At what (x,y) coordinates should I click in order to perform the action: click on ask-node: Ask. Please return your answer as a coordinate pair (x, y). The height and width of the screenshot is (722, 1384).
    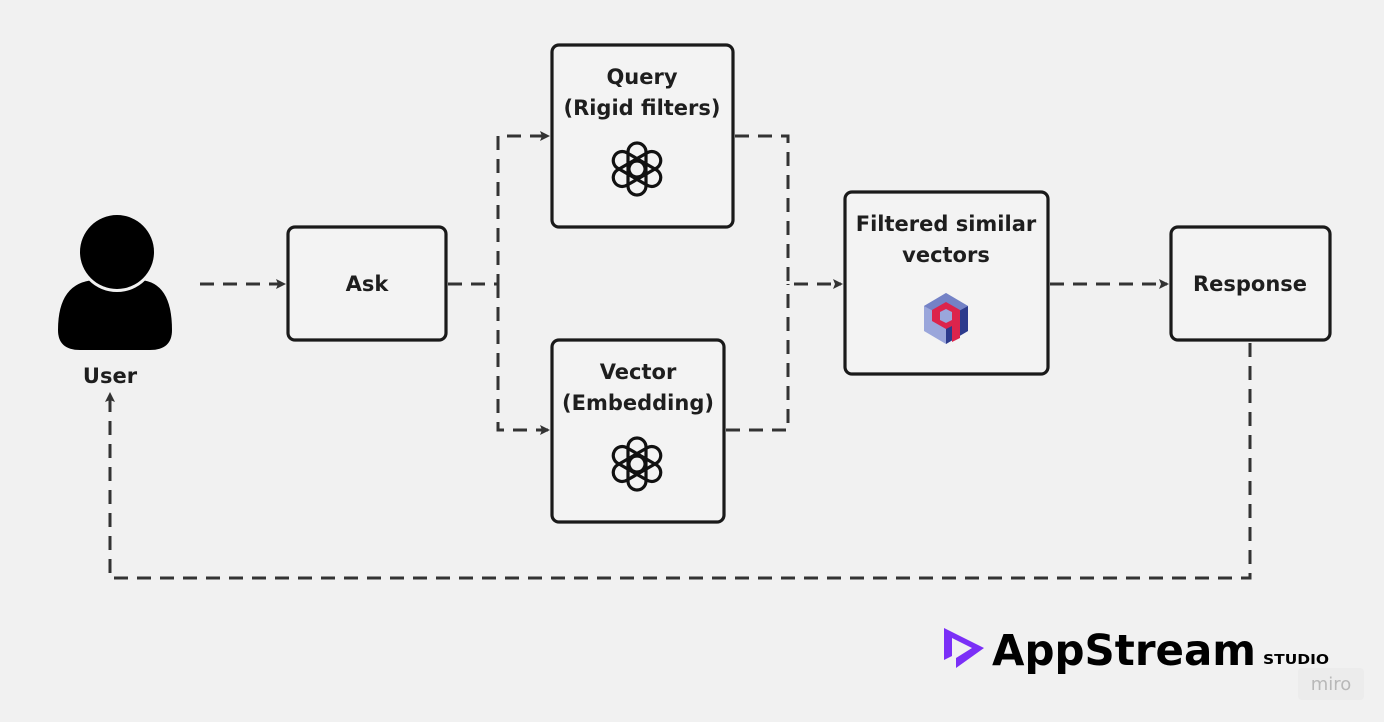
    Looking at the image, I should click on (367, 283).